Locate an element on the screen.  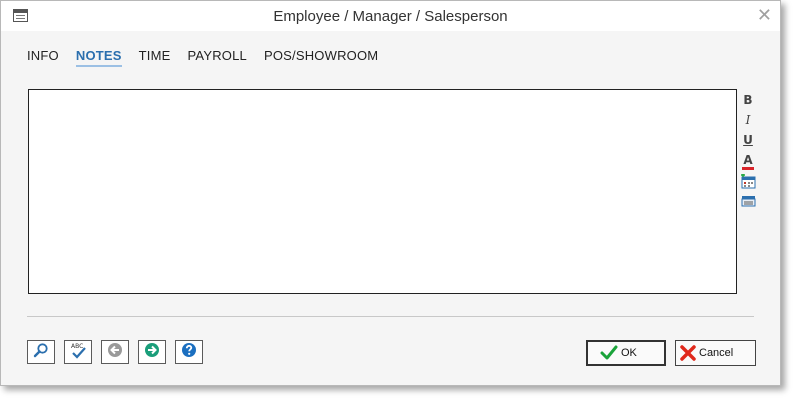
spell-check-icon: ABC is located at coordinates (78, 352).